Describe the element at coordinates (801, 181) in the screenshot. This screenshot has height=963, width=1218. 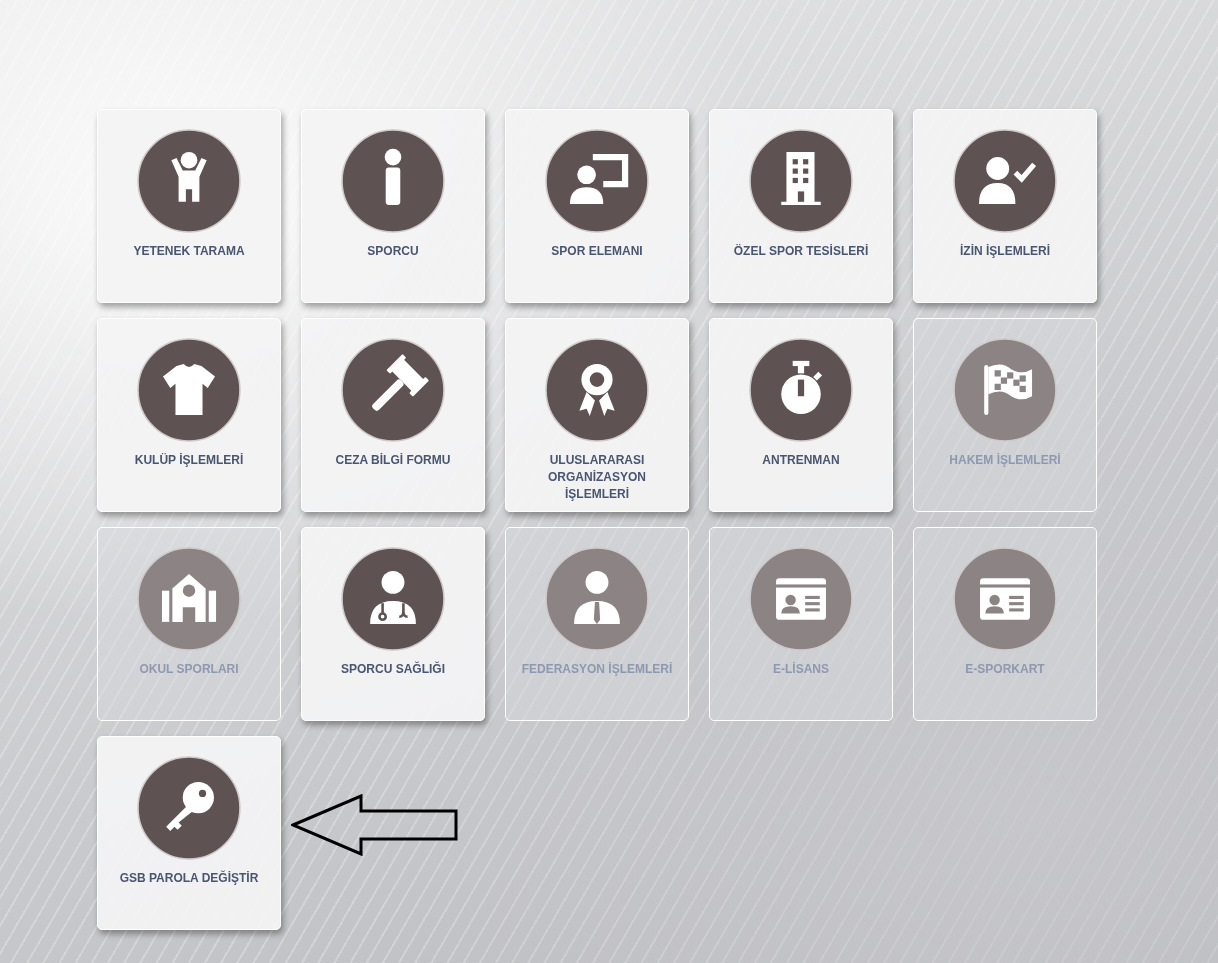
I see `building-icon` at that location.